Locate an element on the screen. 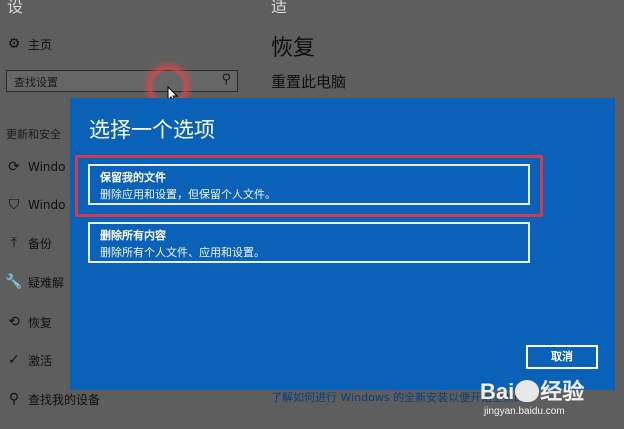  paw-icon is located at coordinates (527, 391).